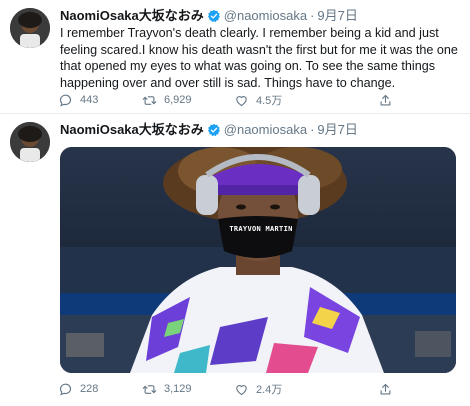  What do you see at coordinates (178, 389) in the screenshot?
I see `retweet-count: 3,129` at bounding box center [178, 389].